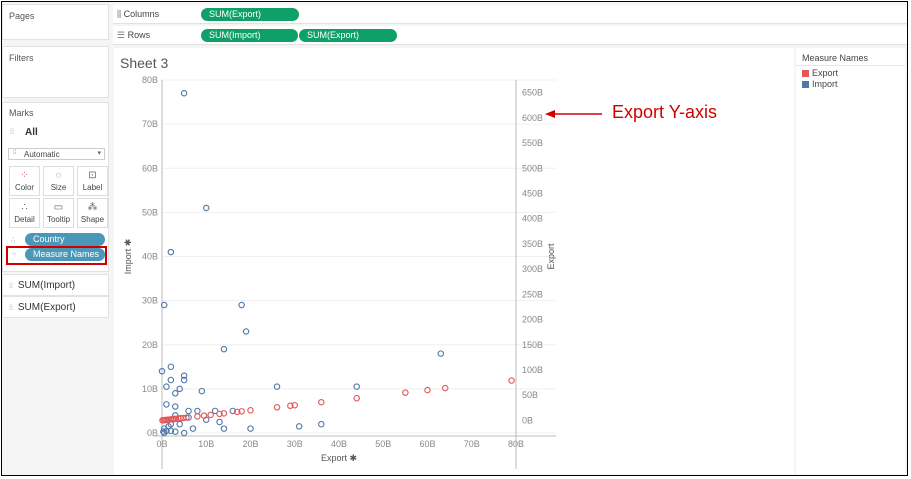  Describe the element at coordinates (532, 193) in the screenshot. I see `y-right-tick-label: 450B` at that location.